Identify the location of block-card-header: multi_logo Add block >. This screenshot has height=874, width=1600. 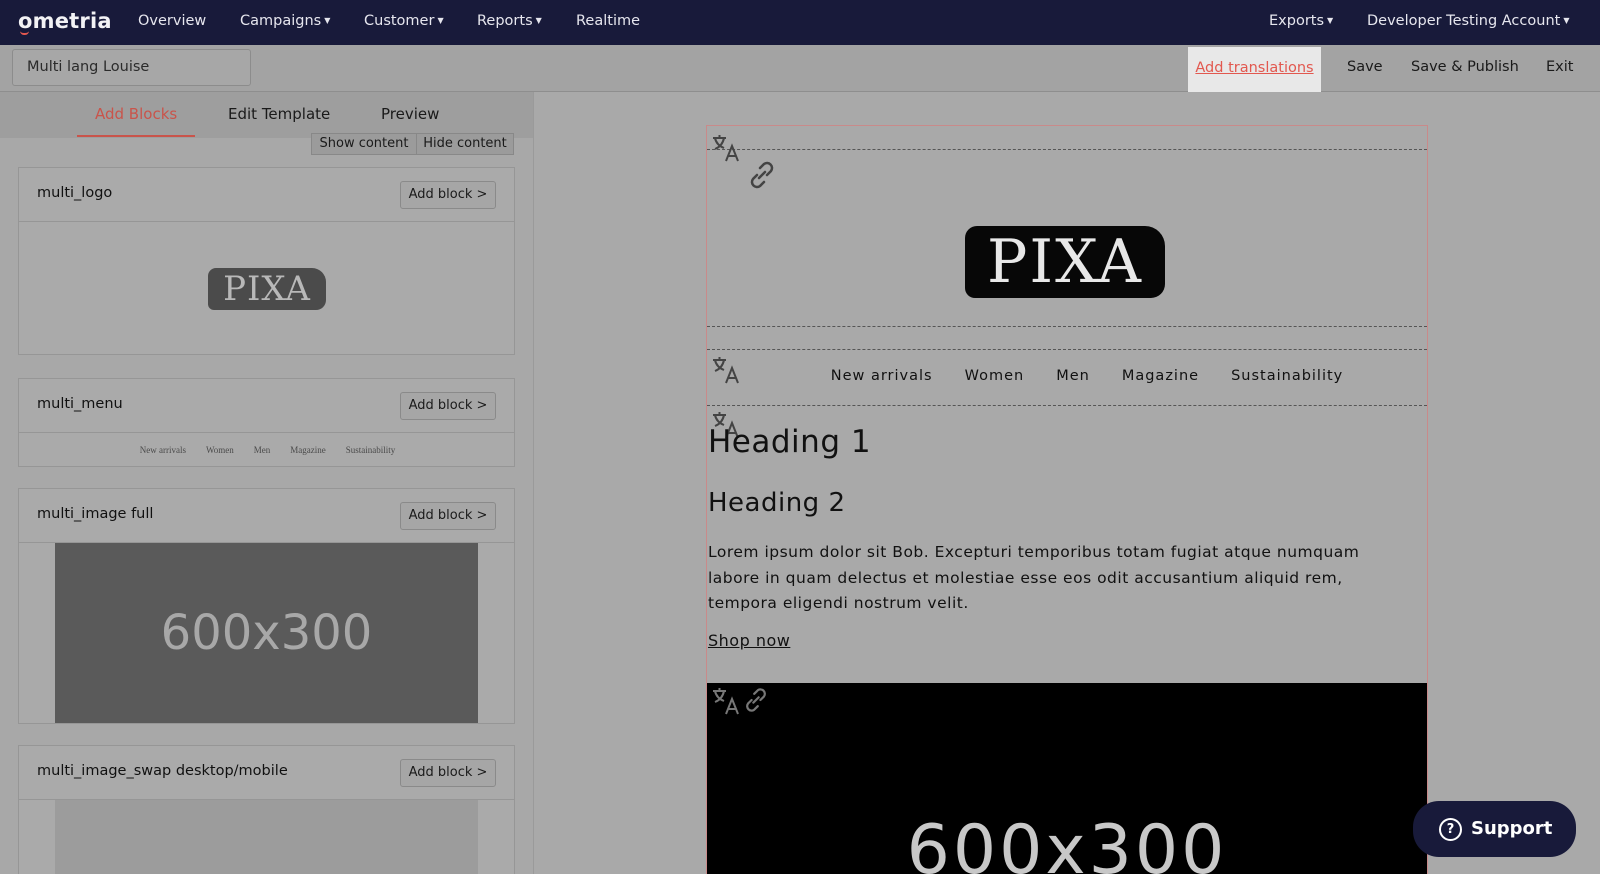
(266, 195).